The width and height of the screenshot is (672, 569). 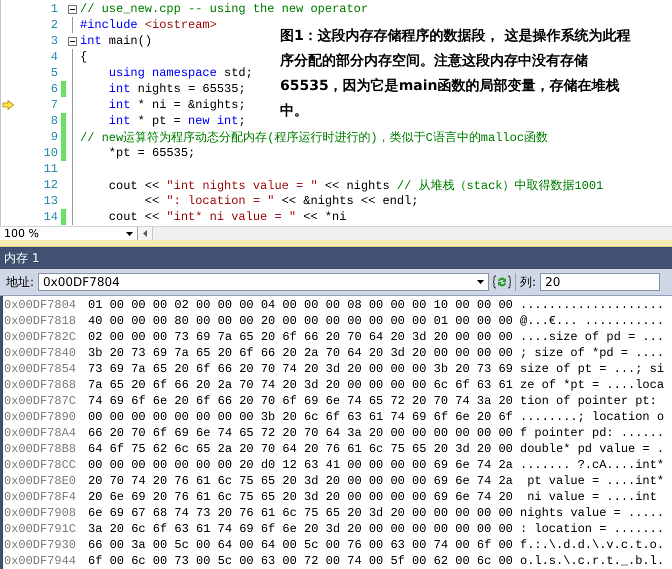 What do you see at coordinates (40, 465) in the screenshot?
I see `memory-address: 0x00DF78CC` at bounding box center [40, 465].